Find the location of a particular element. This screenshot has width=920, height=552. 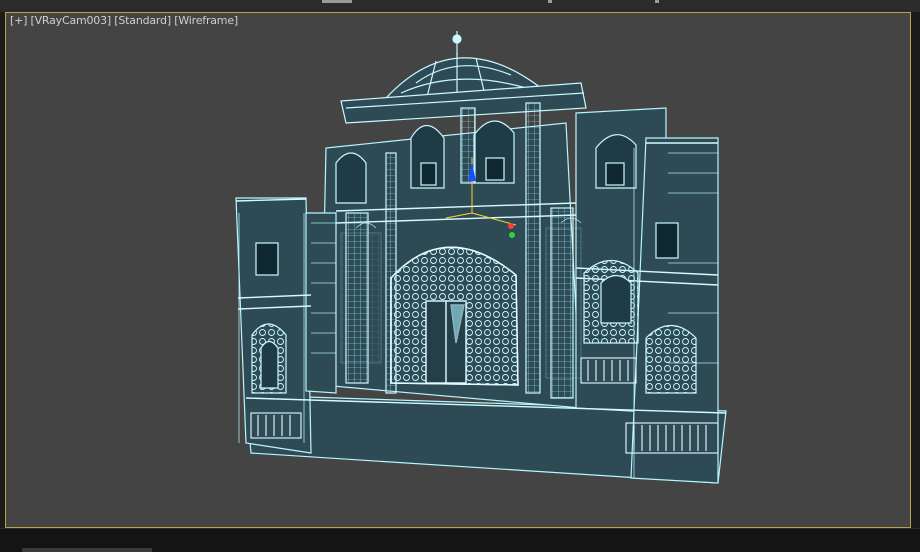

viewport-camera-menu: [VRayCam003] is located at coordinates (71, 20).